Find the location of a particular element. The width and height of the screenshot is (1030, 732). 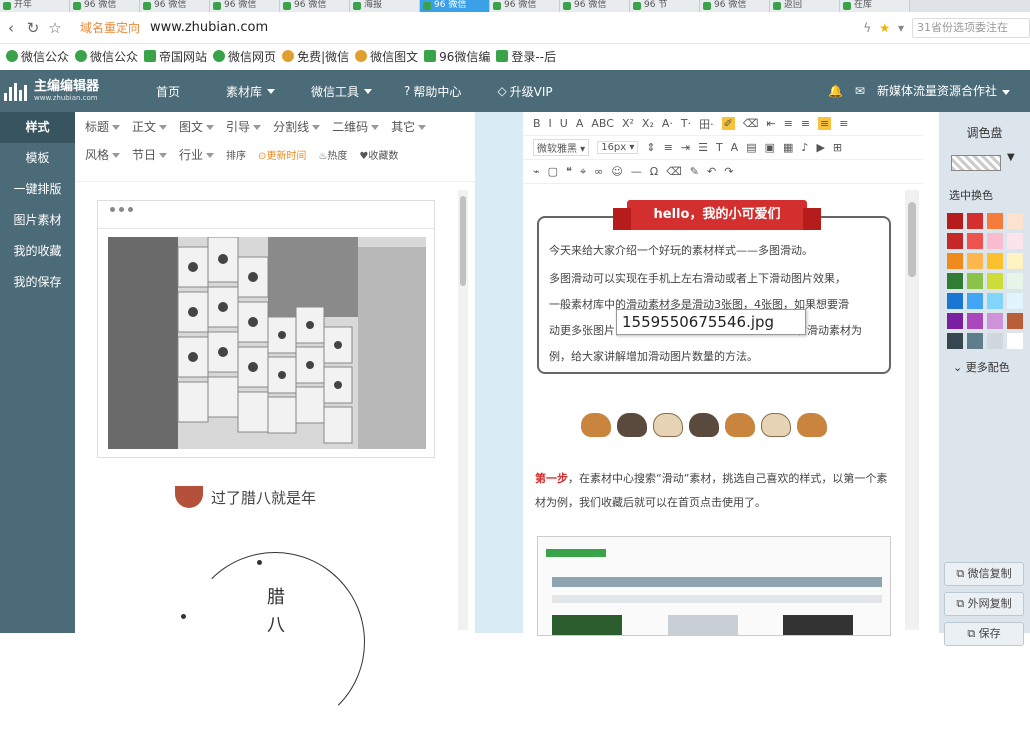

format-button: A is located at coordinates (580, 123).